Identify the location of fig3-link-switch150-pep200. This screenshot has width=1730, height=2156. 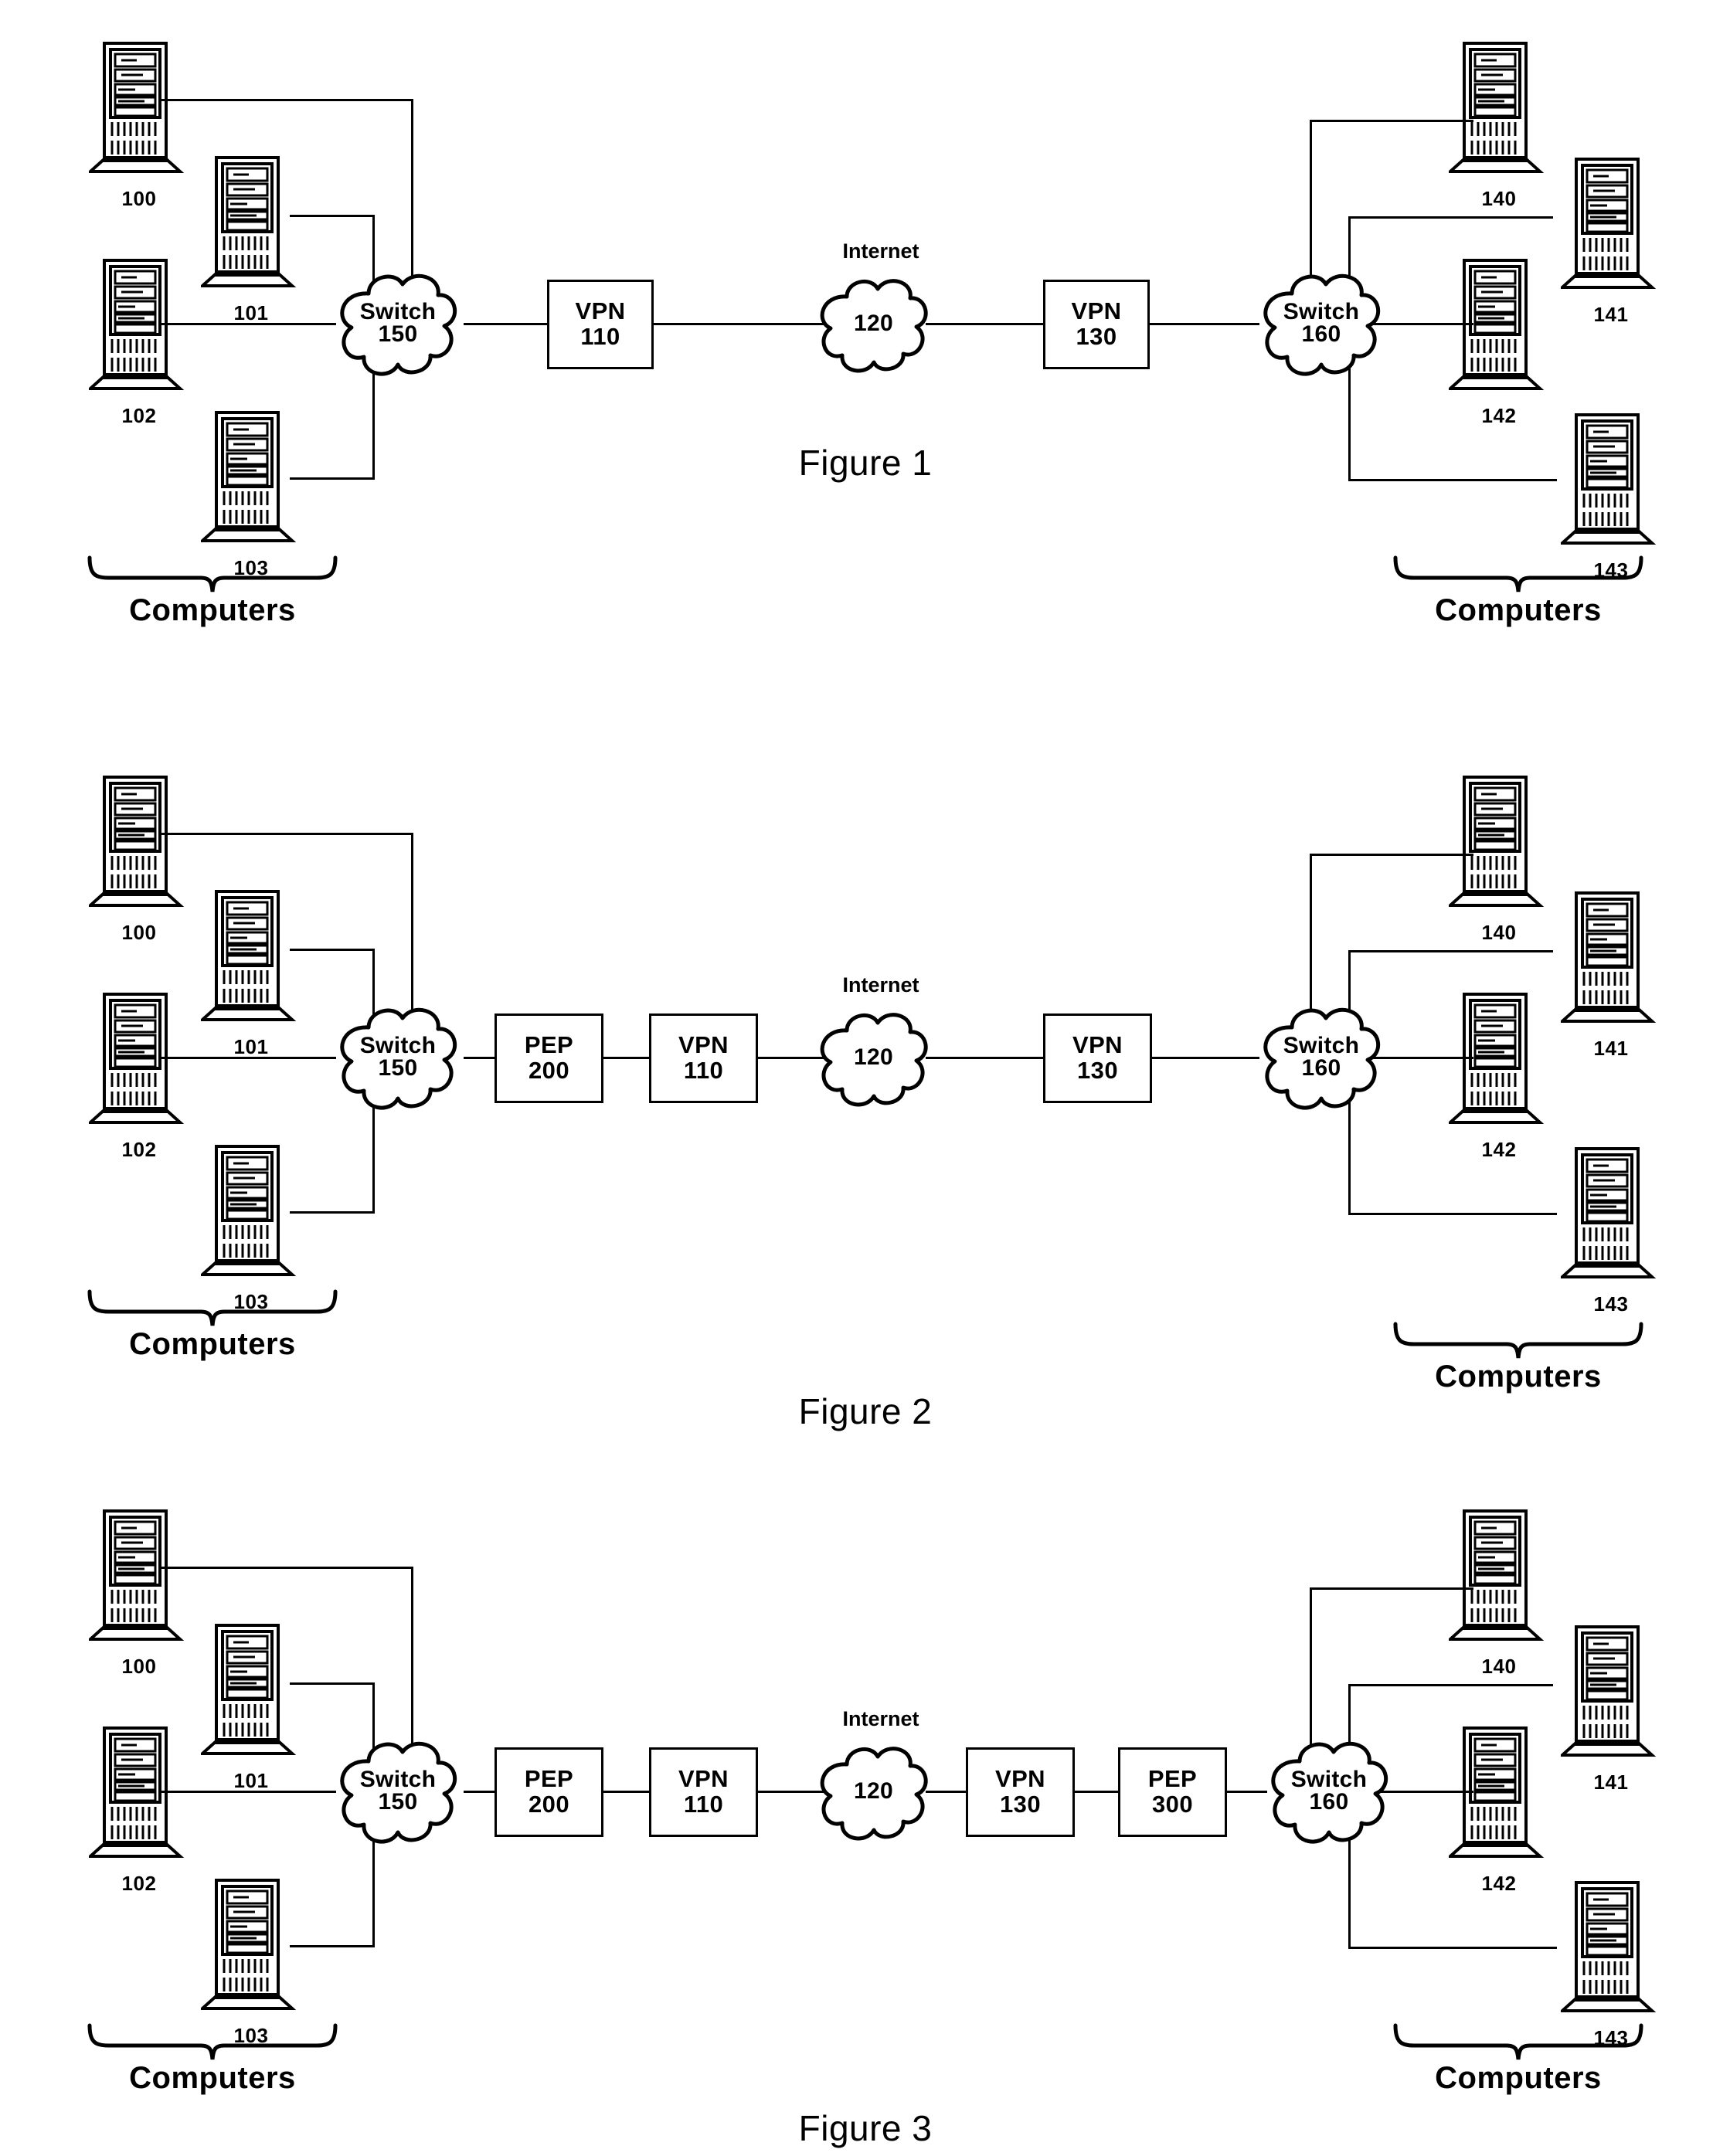
(480, 1792).